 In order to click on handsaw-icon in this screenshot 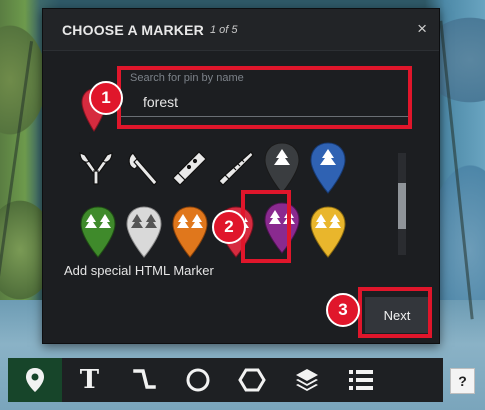, I will do `click(236, 168)`.